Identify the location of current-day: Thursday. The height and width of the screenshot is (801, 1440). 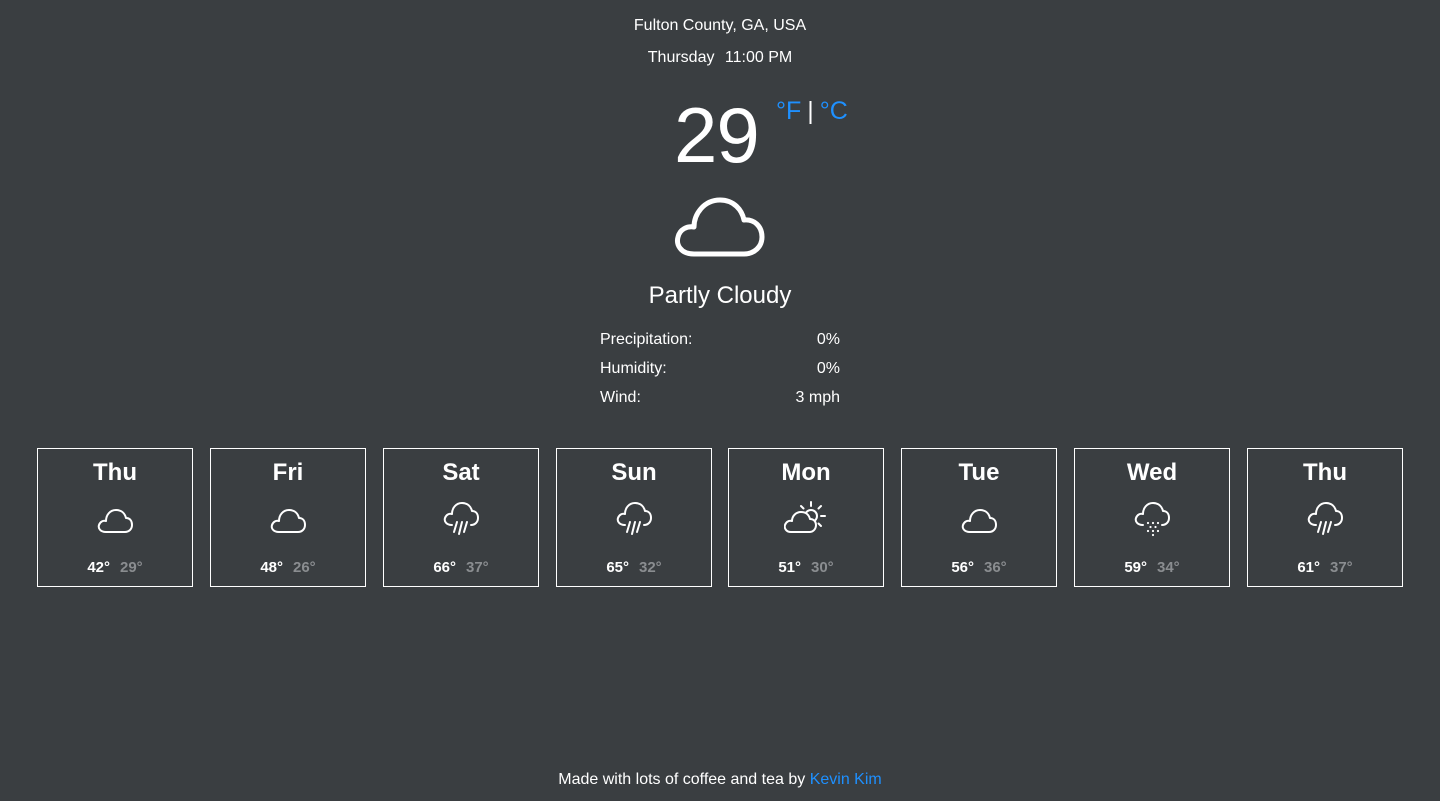
(681, 57).